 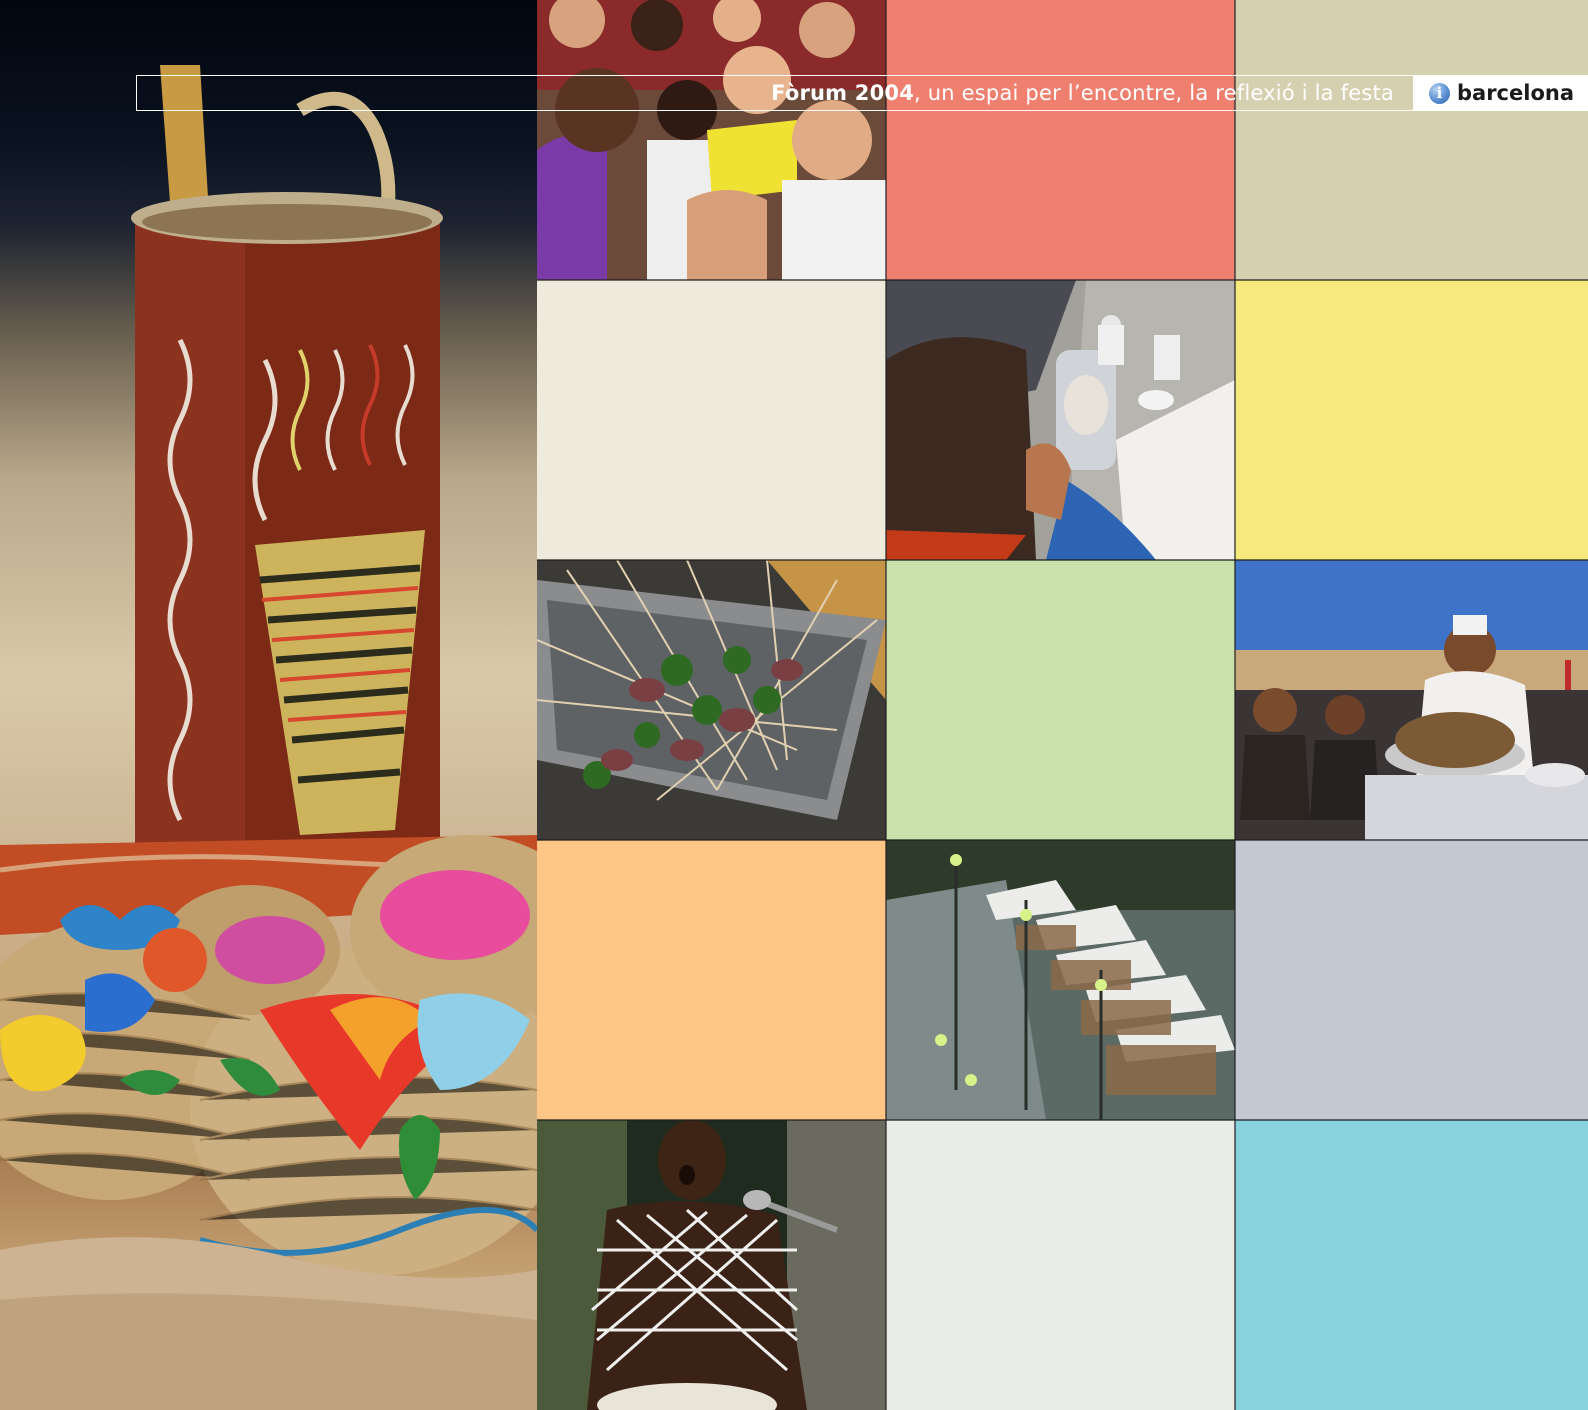 What do you see at coordinates (843, 93) in the screenshot?
I see `event-name: Fòrum 2004` at bounding box center [843, 93].